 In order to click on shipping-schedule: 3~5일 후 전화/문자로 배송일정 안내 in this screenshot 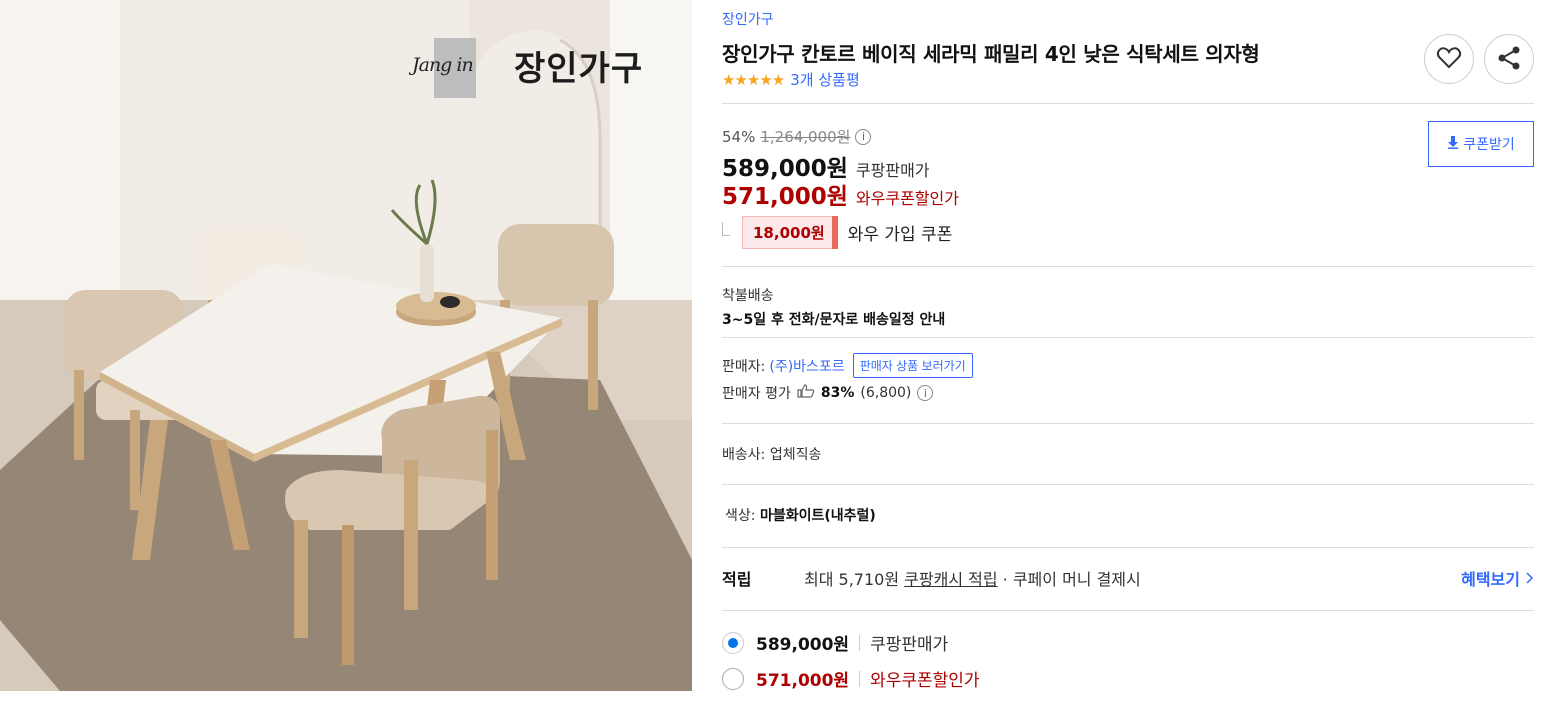, I will do `click(834, 320)`.